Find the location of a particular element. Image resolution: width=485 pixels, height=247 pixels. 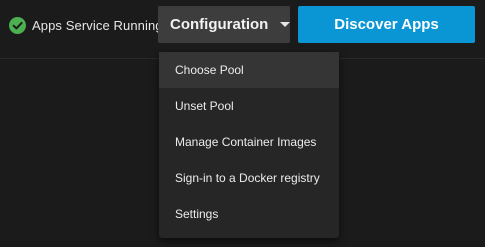

status-text: Apps Service Running is located at coordinates (97, 25).